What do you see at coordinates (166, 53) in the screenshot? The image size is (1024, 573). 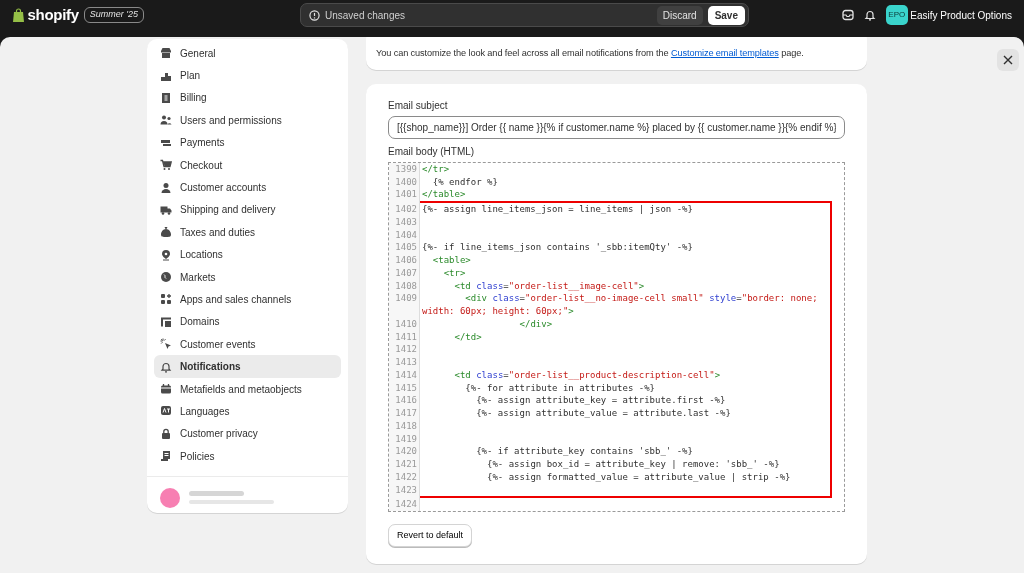 I see `store-icon` at bounding box center [166, 53].